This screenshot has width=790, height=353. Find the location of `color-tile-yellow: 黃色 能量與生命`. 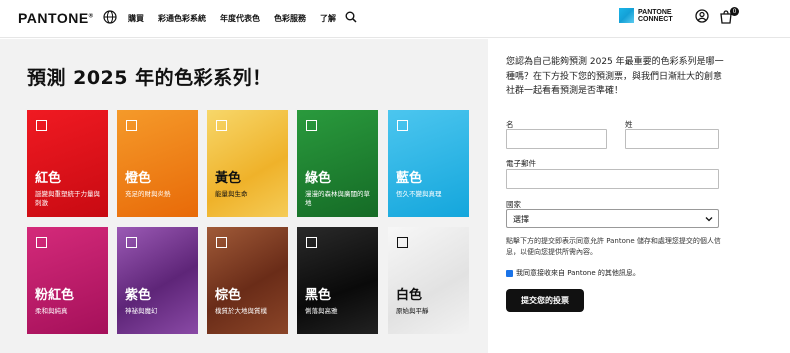

color-tile-yellow: 黃色 能量與生命 is located at coordinates (247, 163).